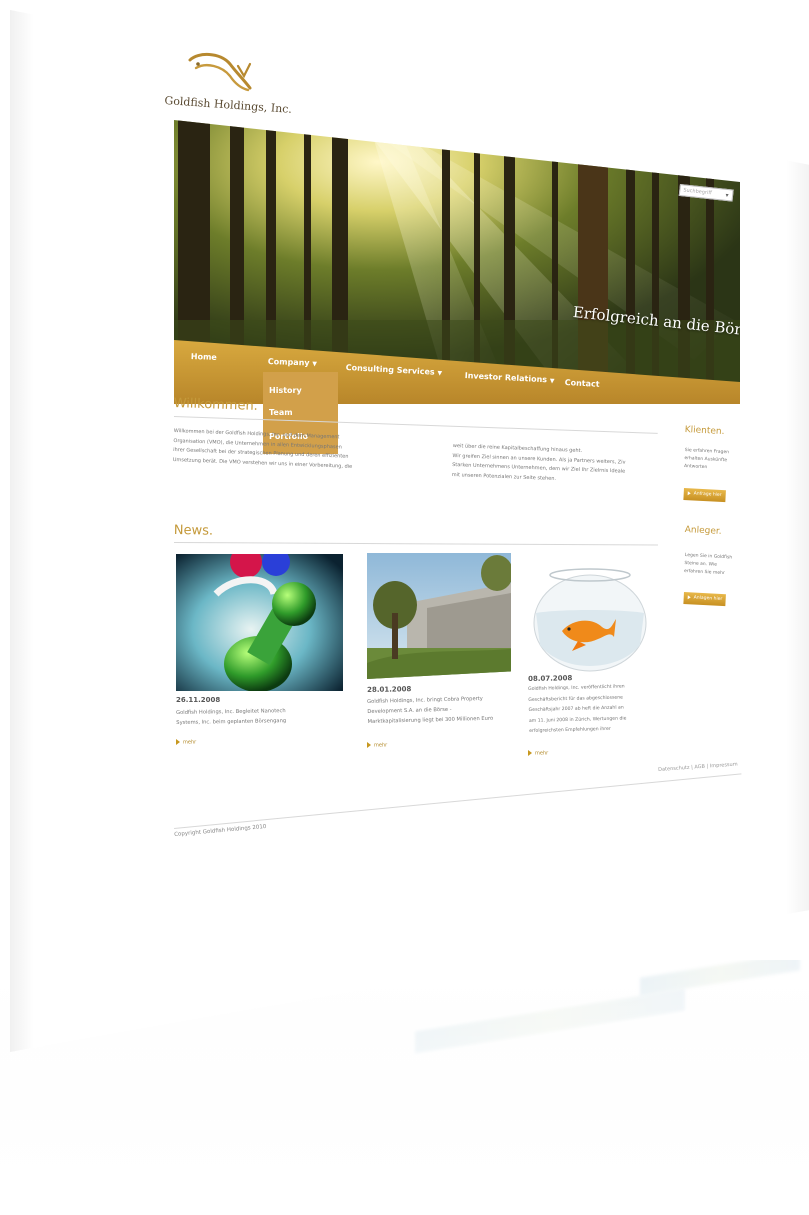 The height and width of the screenshot is (1215, 809). What do you see at coordinates (704, 495) in the screenshot?
I see `clients-inquiry-button: Anfrage hier` at bounding box center [704, 495].